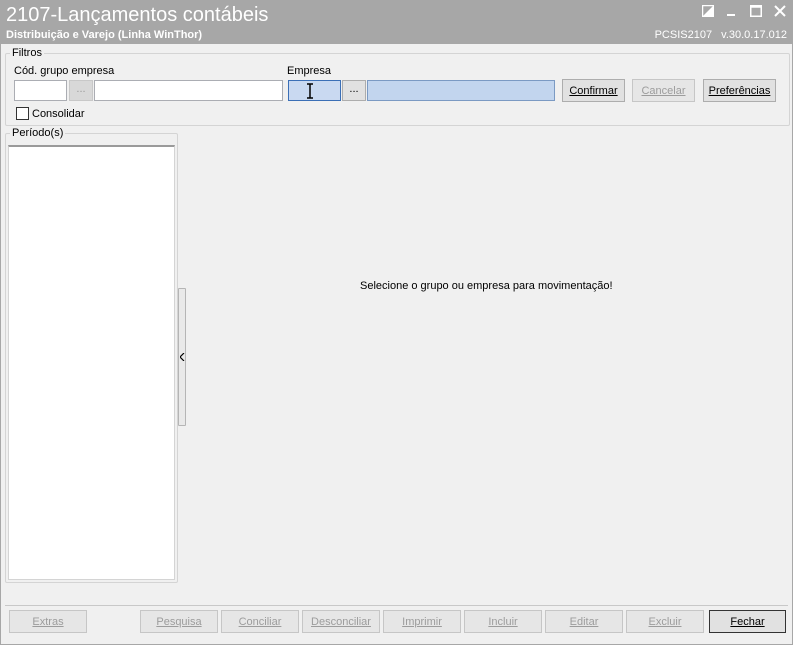 The width and height of the screenshot is (793, 645). What do you see at coordinates (665, 621) in the screenshot?
I see `excluir-button: Excluir` at bounding box center [665, 621].